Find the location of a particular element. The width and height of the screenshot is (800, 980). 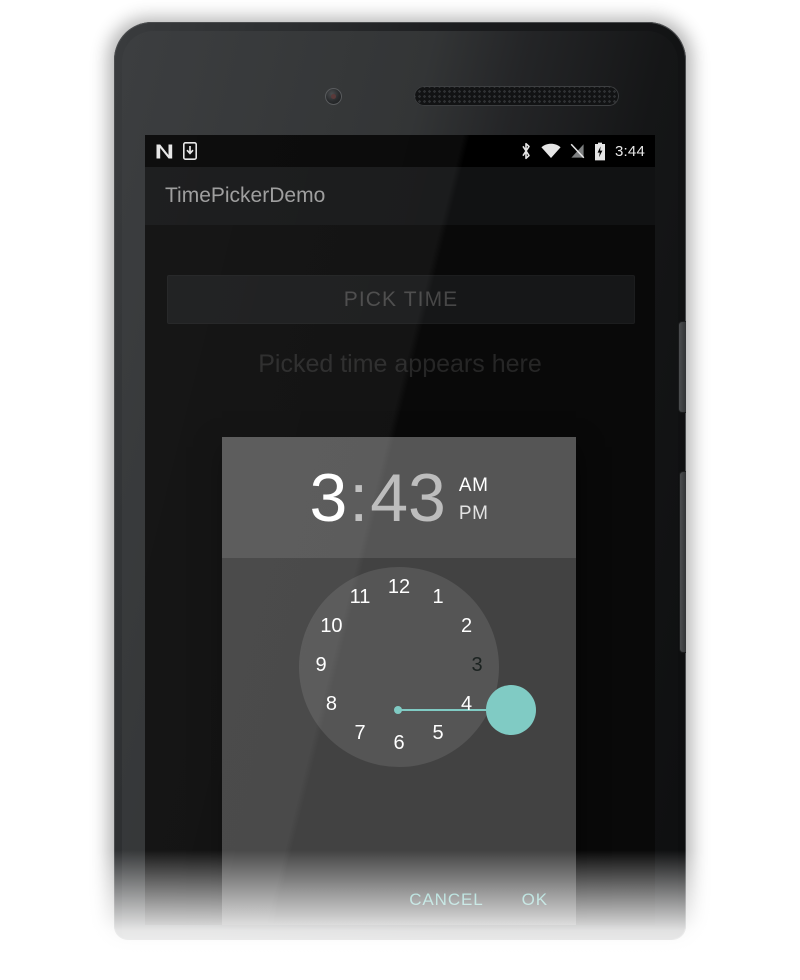

app-bar: TimePickerDemo is located at coordinates (400, 196).